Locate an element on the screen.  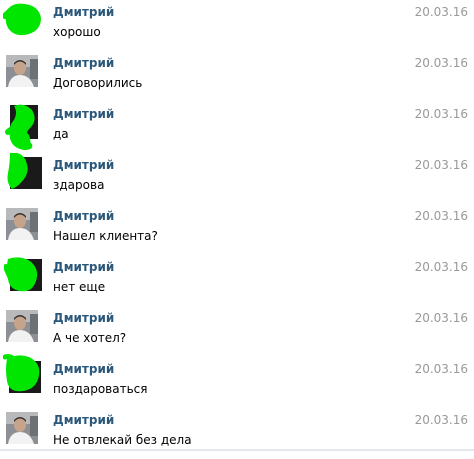
message-item: Дмитрий 20.03.16 да is located at coordinates (237, 127).